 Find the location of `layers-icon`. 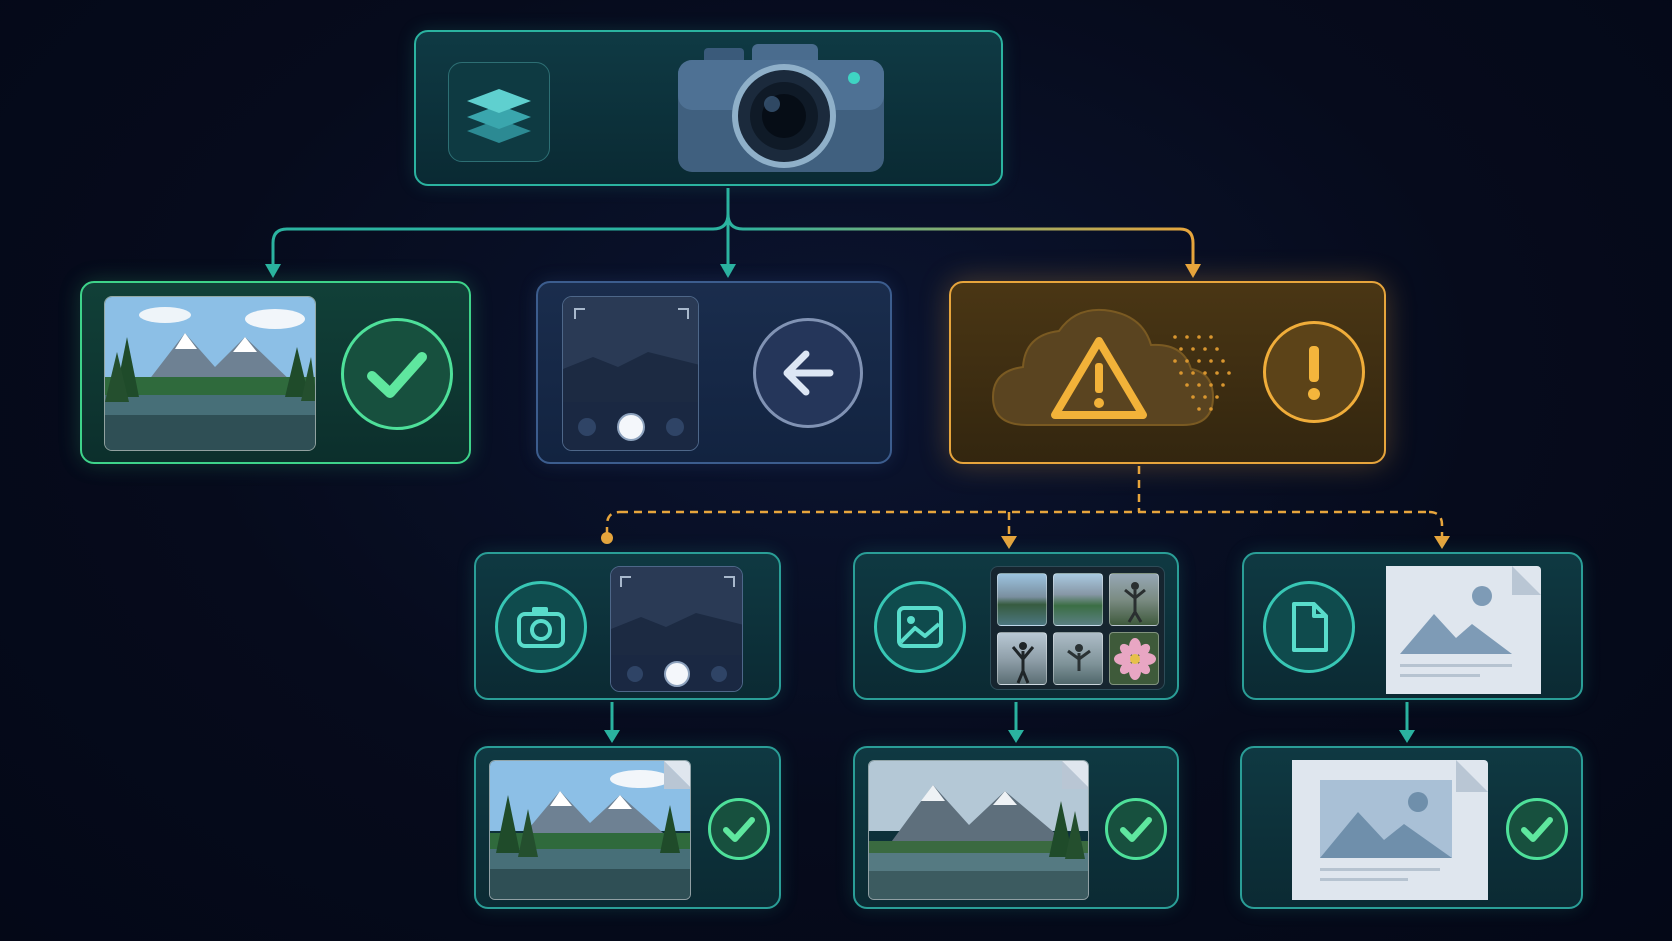

layers-icon is located at coordinates (499, 116).